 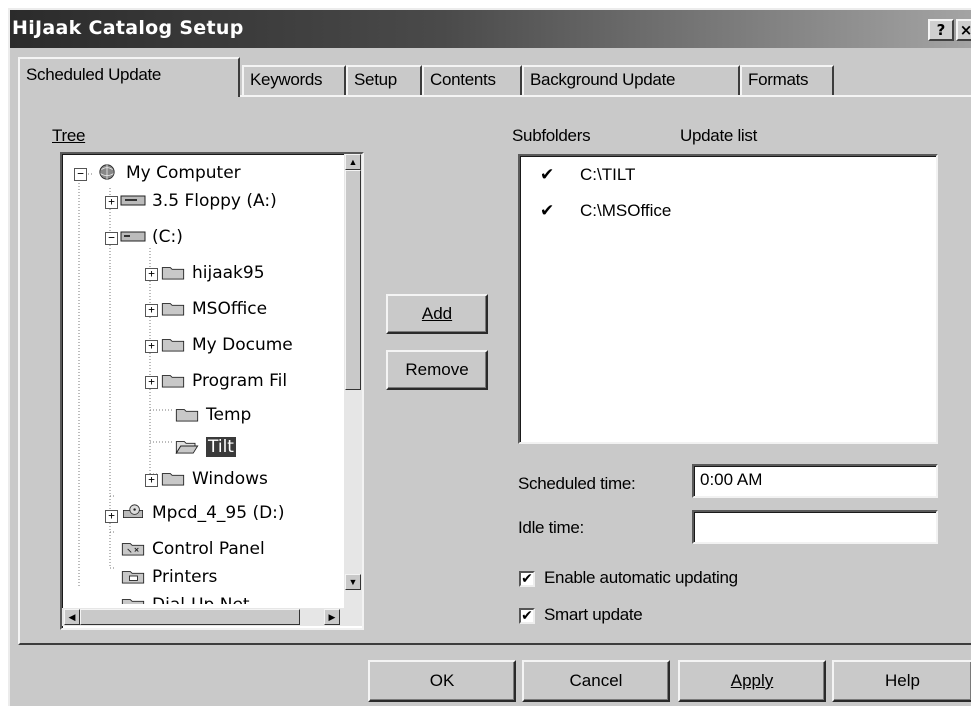 What do you see at coordinates (384, 80) in the screenshot?
I see `tab-setup: Setup` at bounding box center [384, 80].